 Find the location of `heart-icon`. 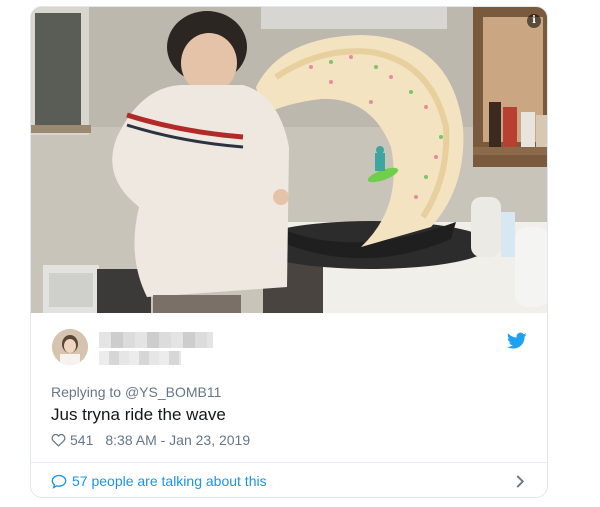

heart-icon is located at coordinates (58, 440).